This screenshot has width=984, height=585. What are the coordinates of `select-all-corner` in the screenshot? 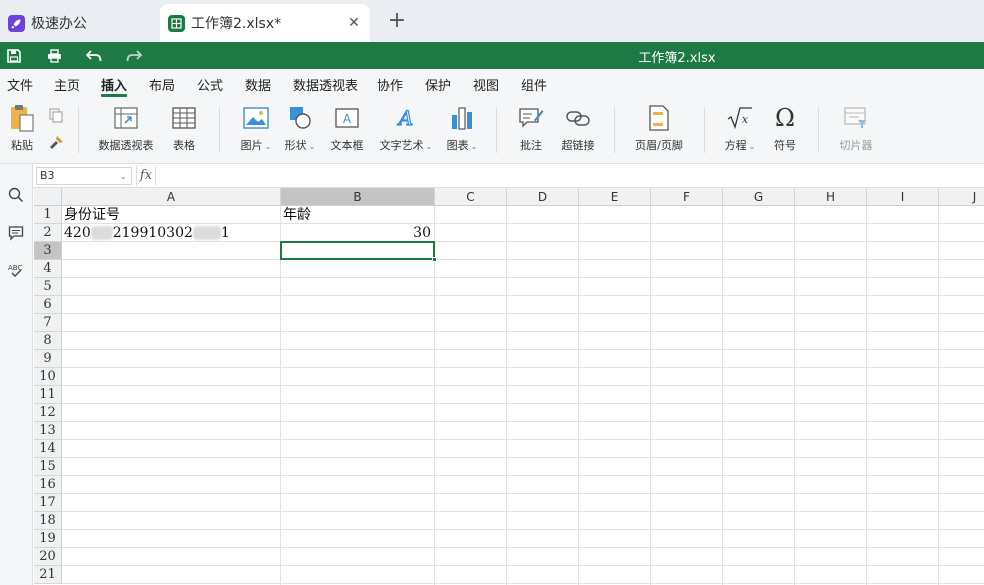 It's located at (48, 197).